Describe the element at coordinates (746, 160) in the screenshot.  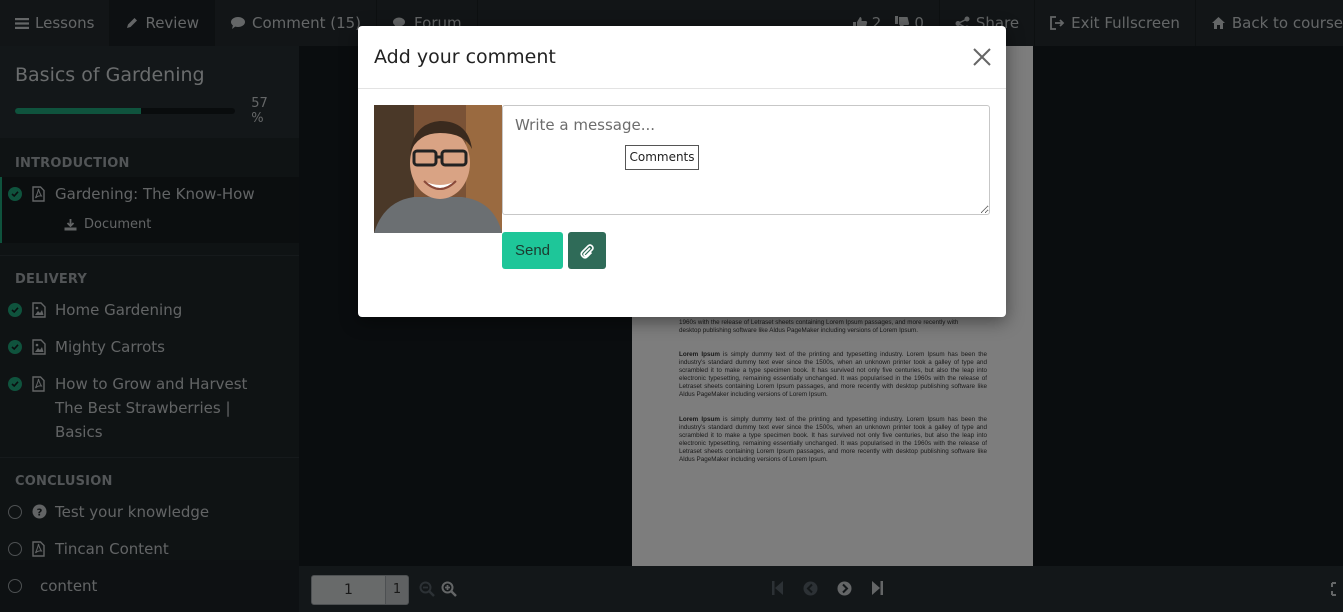
I see `message-input` at that location.